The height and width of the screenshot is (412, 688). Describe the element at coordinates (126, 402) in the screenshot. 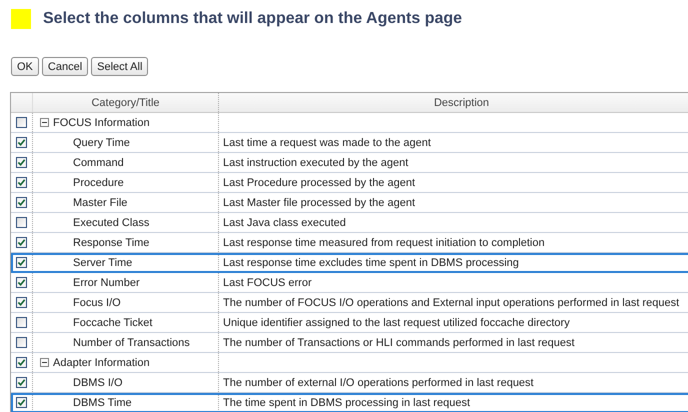

I see `column-title: DBMS Time` at that location.